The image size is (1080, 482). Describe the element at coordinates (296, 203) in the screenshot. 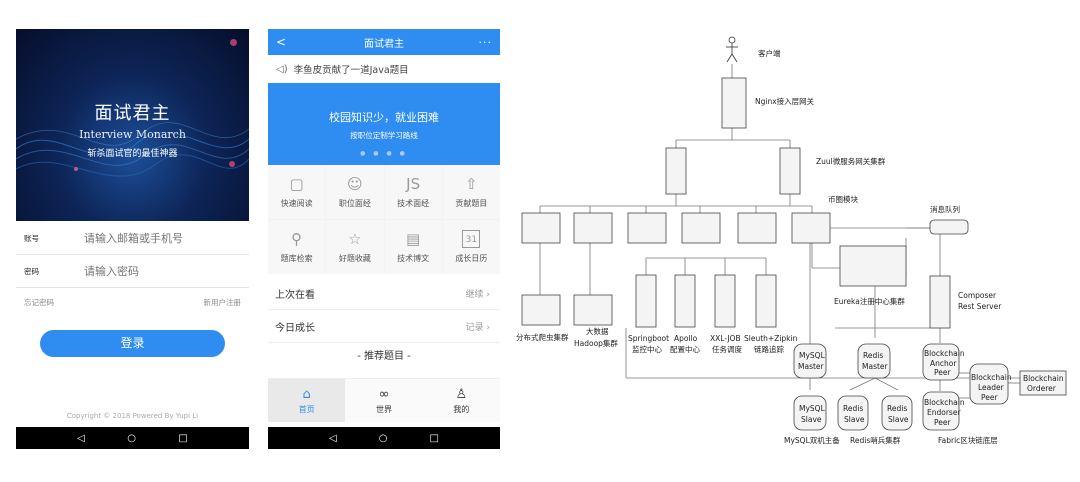

I see `feature-label: 快速阅读` at that location.